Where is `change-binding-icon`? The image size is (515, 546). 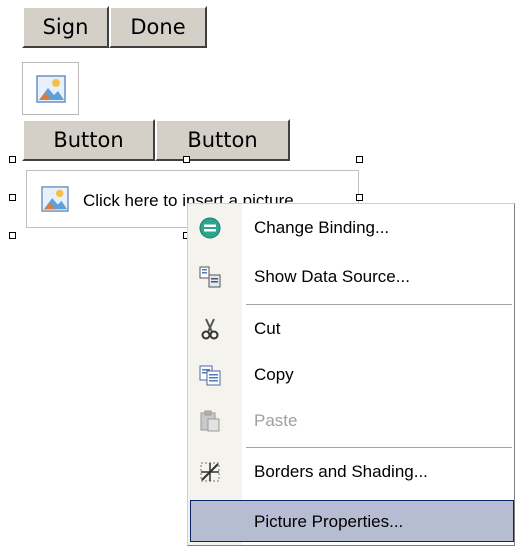
change-binding-icon is located at coordinates (210, 228).